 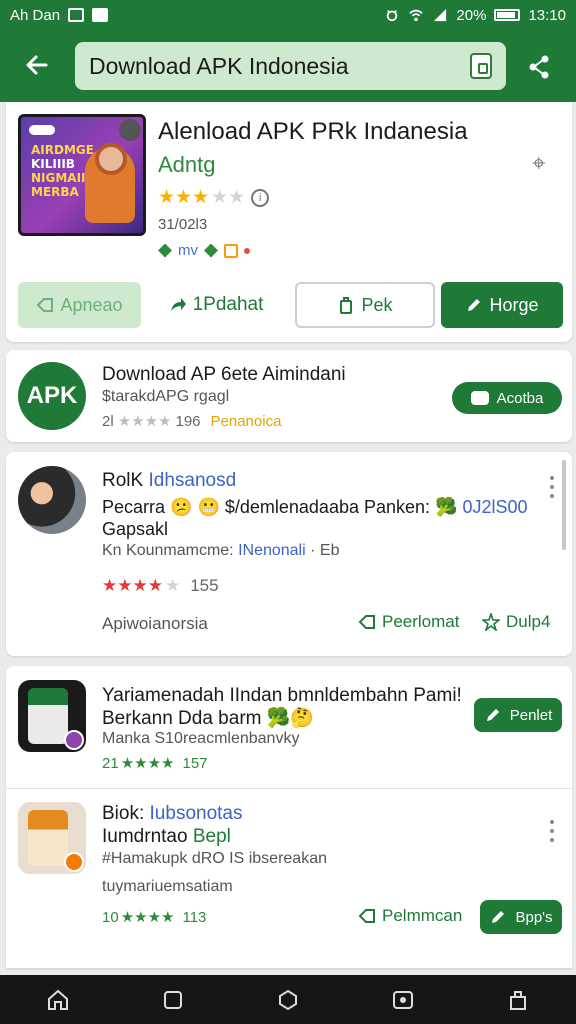 What do you see at coordinates (170, 550) in the screenshot?
I see `post-meta-a: Kn Kounmamcme:` at bounding box center [170, 550].